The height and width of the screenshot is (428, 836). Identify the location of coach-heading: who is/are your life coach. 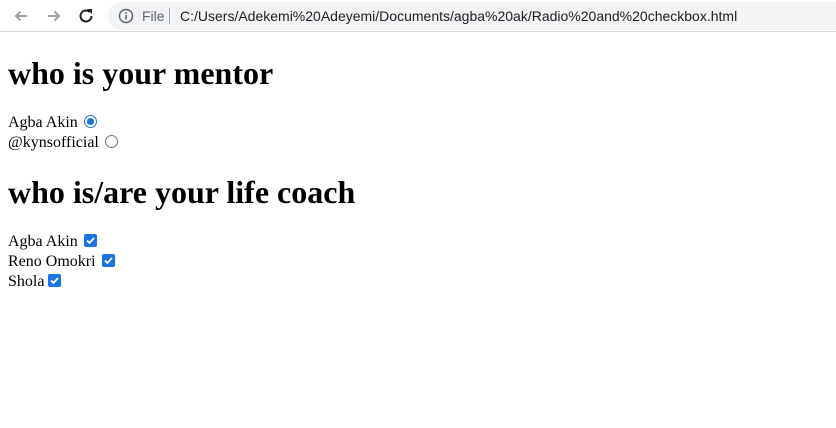
(182, 192).